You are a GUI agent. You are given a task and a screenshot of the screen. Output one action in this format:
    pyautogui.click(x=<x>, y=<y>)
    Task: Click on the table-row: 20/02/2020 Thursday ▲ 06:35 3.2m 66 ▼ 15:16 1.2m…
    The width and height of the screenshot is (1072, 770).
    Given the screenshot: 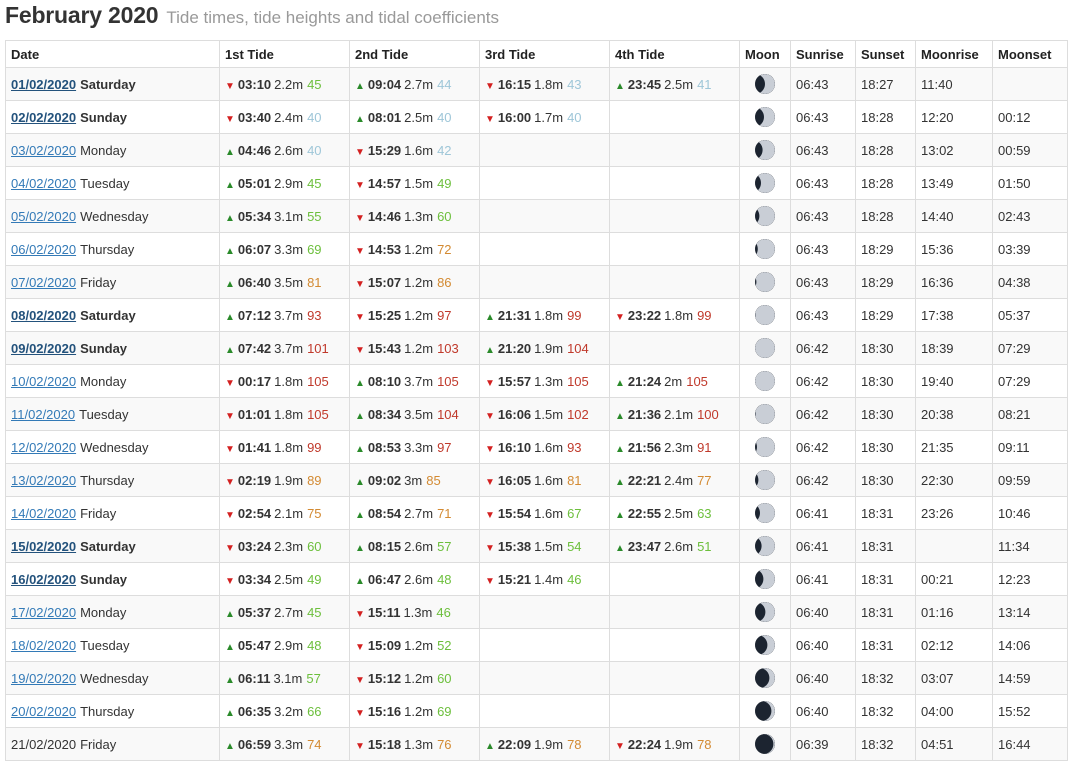 What is the action you would take?
    pyautogui.click(x=536, y=711)
    